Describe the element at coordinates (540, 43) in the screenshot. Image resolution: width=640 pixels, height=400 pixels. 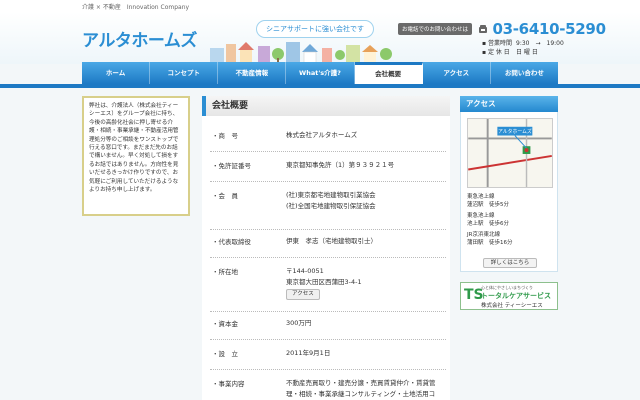
I see `hours-value: 9:30 → 19:00` at that location.